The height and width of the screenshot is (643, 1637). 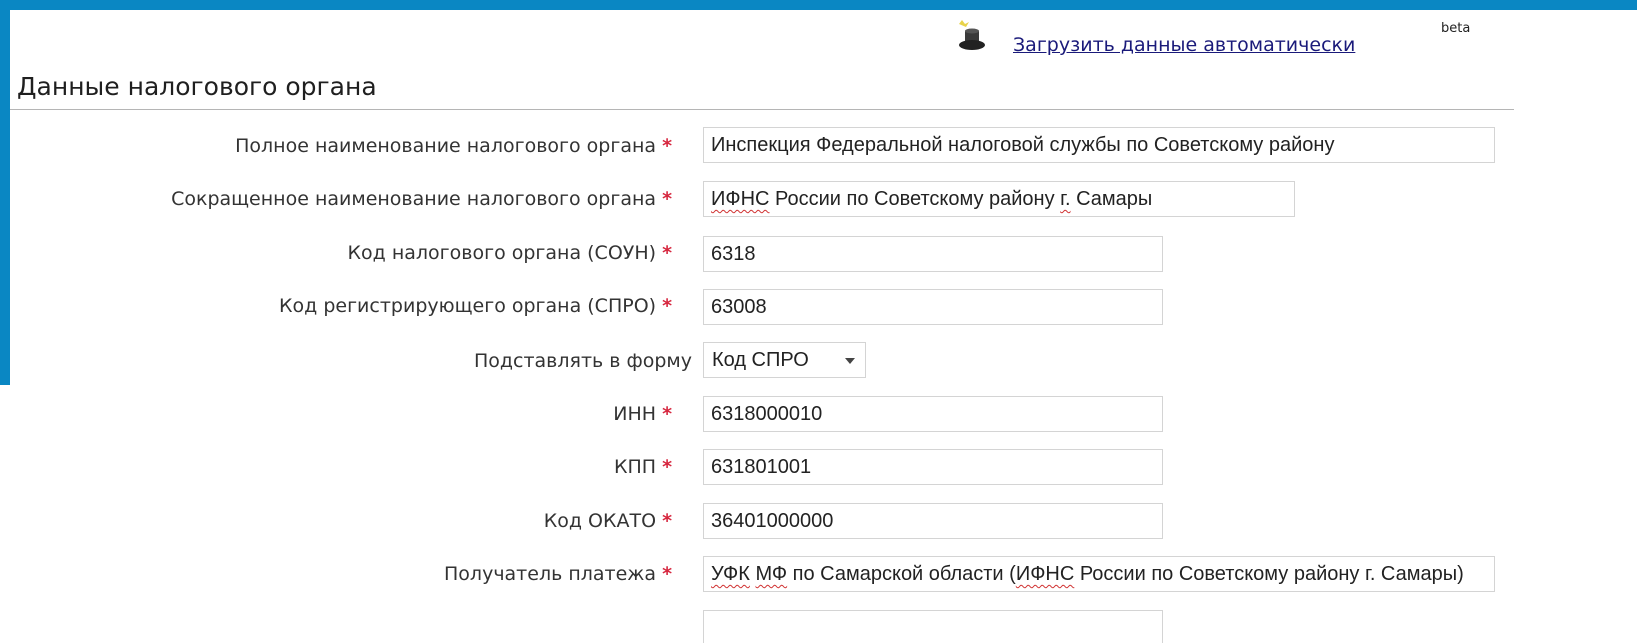 What do you see at coordinates (740, 199) in the screenshot?
I see `short-name-value-part: ИФНС` at bounding box center [740, 199].